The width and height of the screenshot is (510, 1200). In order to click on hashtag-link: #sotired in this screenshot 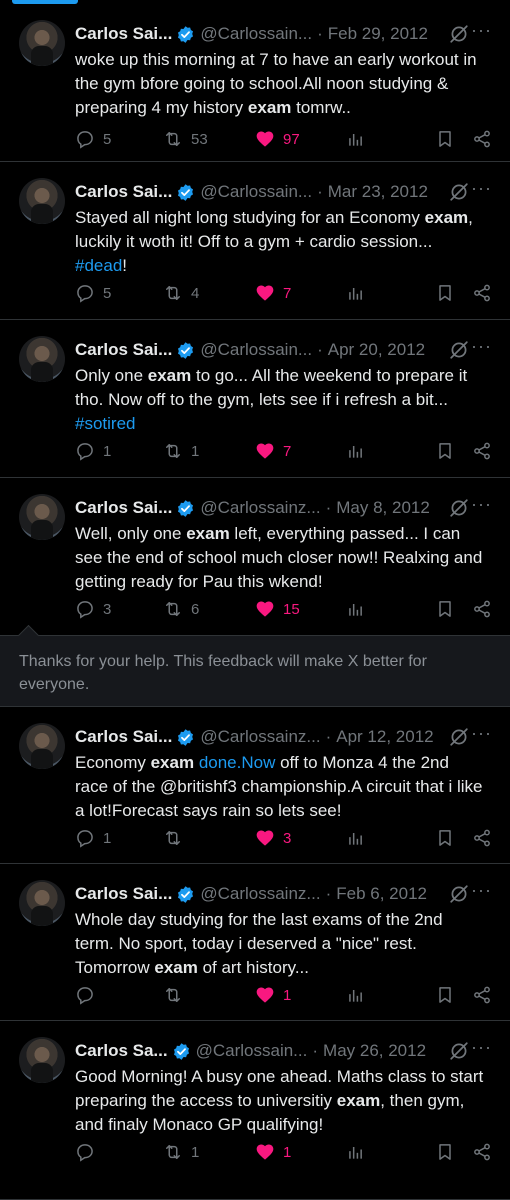, I will do `click(105, 423)`.